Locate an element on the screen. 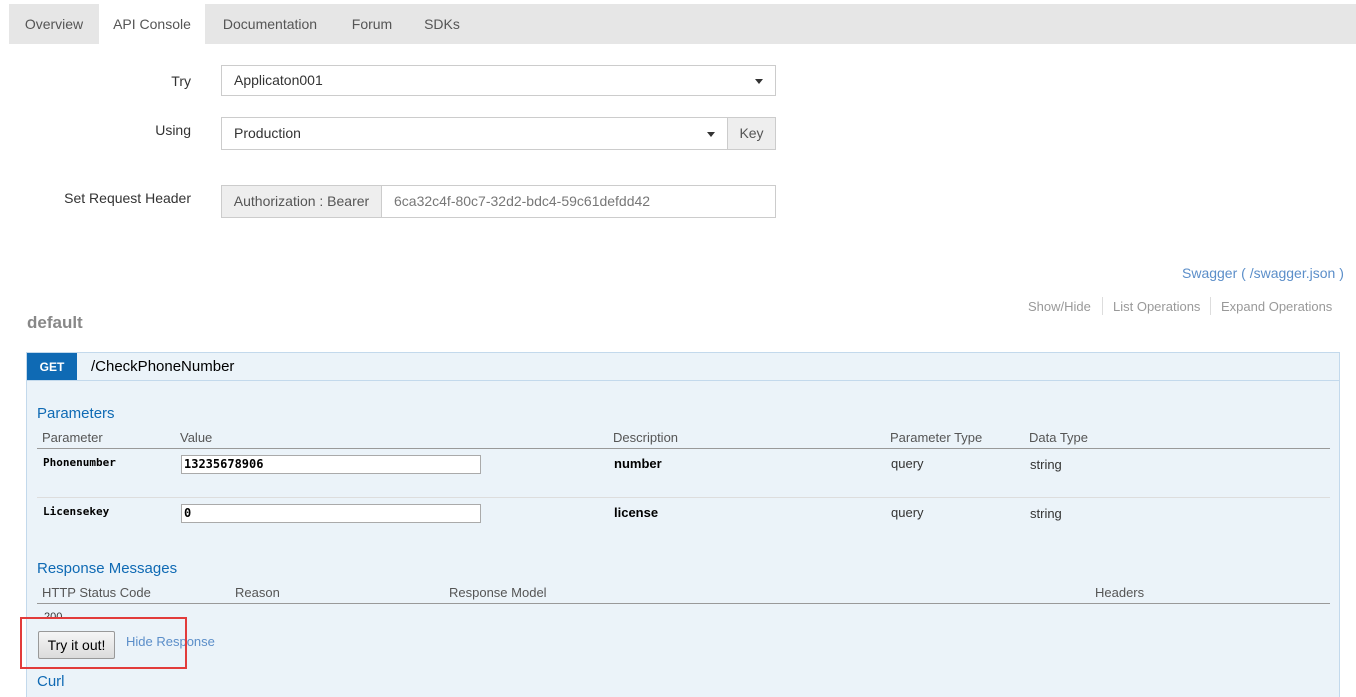  expand-operations-link: Expand Operations is located at coordinates (1276, 306).